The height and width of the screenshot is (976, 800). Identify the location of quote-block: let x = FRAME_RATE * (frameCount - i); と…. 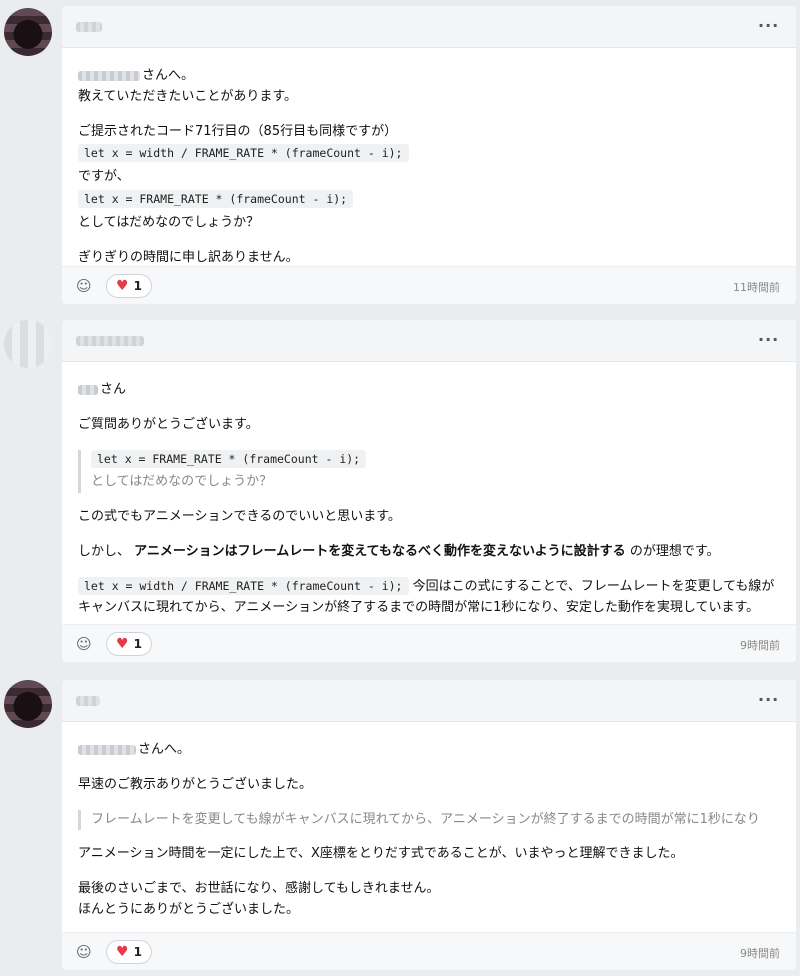
(429, 471).